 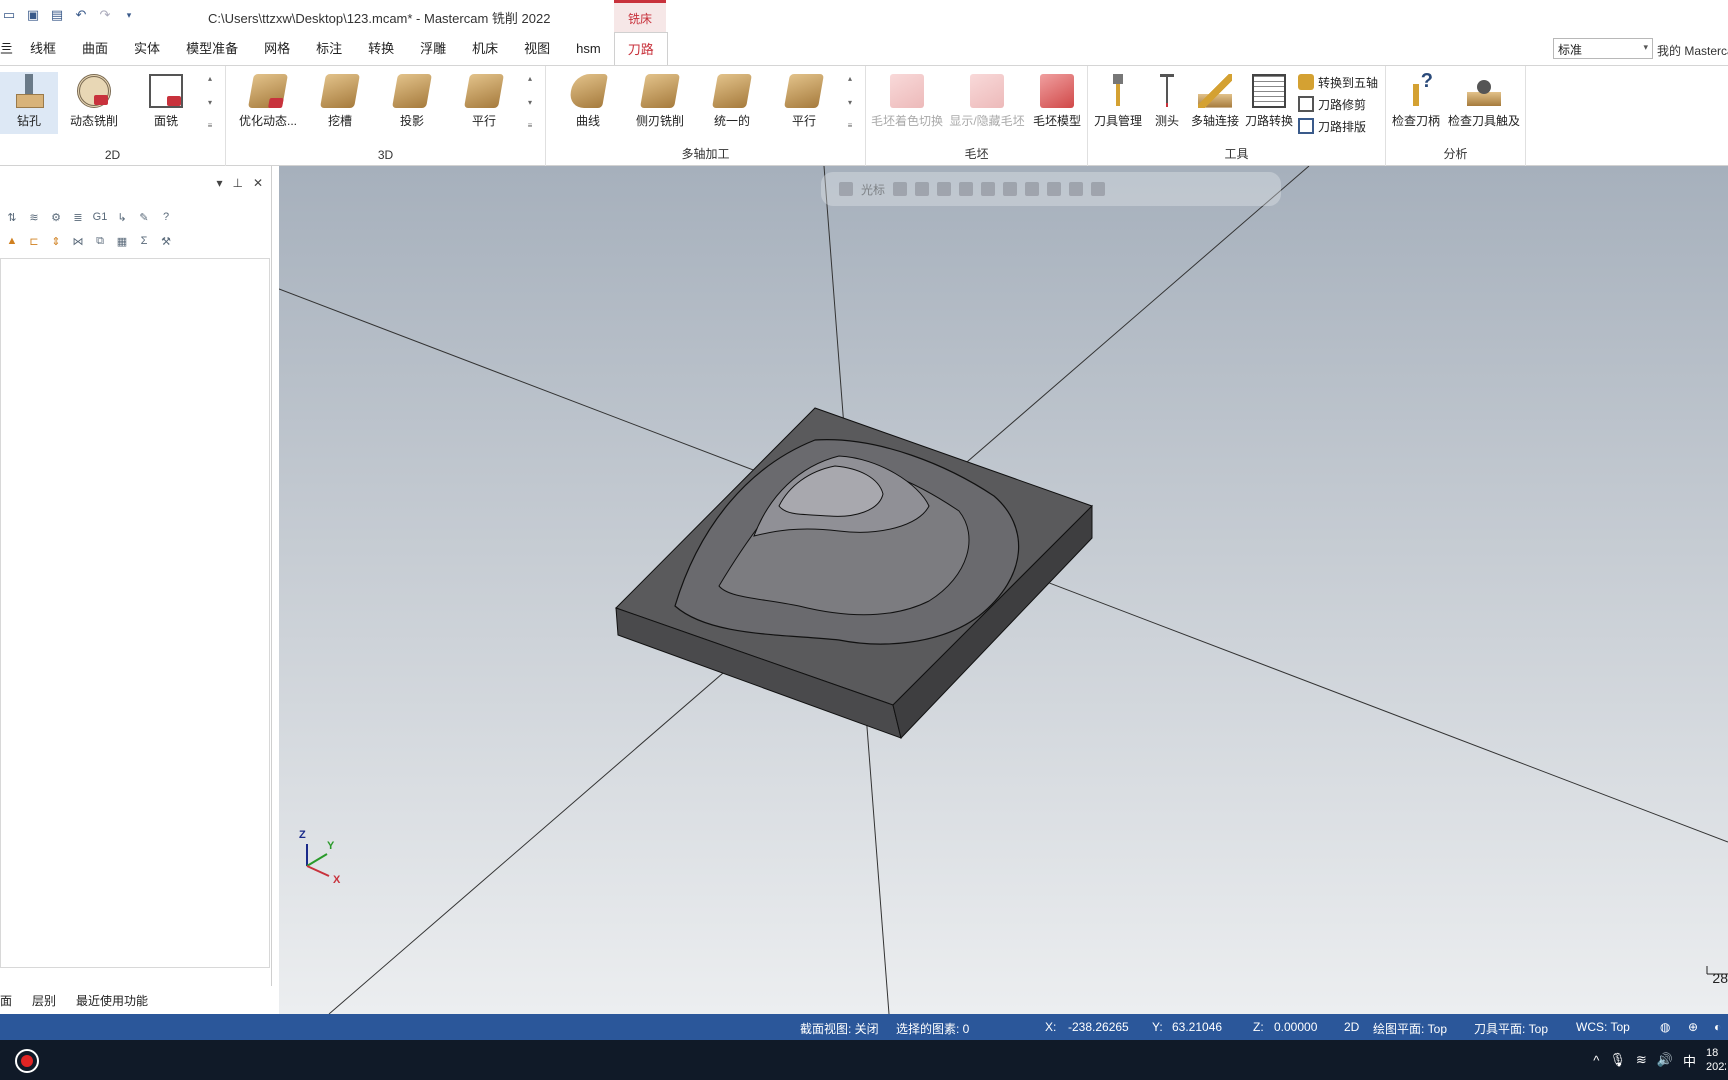 What do you see at coordinates (1484, 103) in the screenshot?
I see `check-reach-button: 检查刀具触及` at bounding box center [1484, 103].